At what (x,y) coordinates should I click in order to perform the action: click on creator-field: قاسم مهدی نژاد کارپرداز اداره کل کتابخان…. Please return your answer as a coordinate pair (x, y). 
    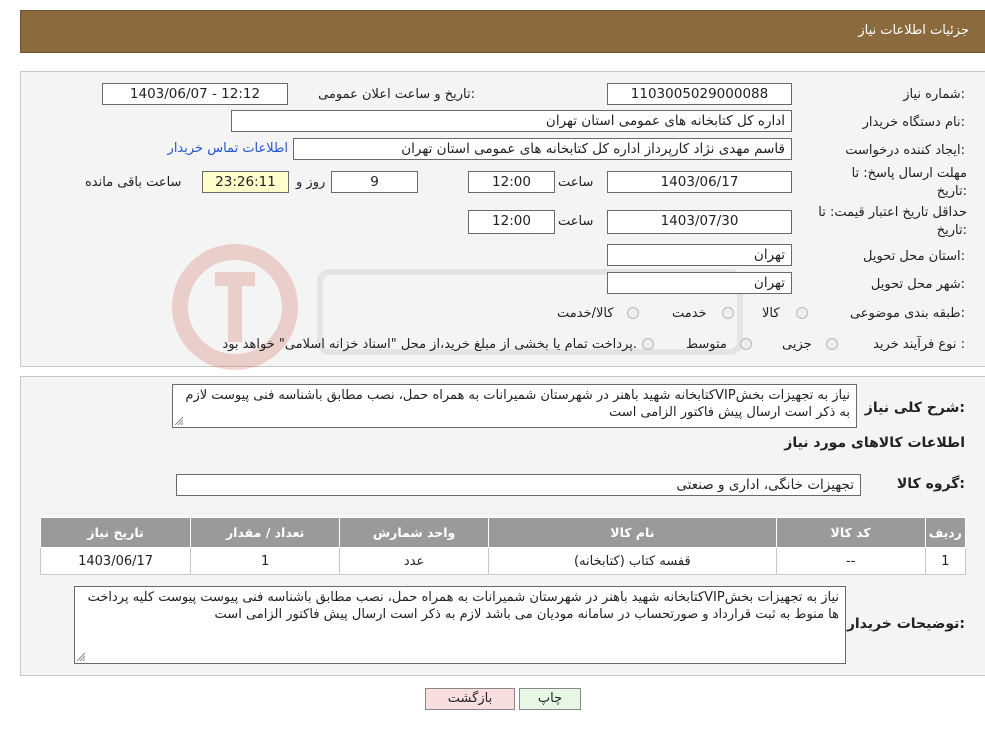
    Looking at the image, I should click on (542, 149).